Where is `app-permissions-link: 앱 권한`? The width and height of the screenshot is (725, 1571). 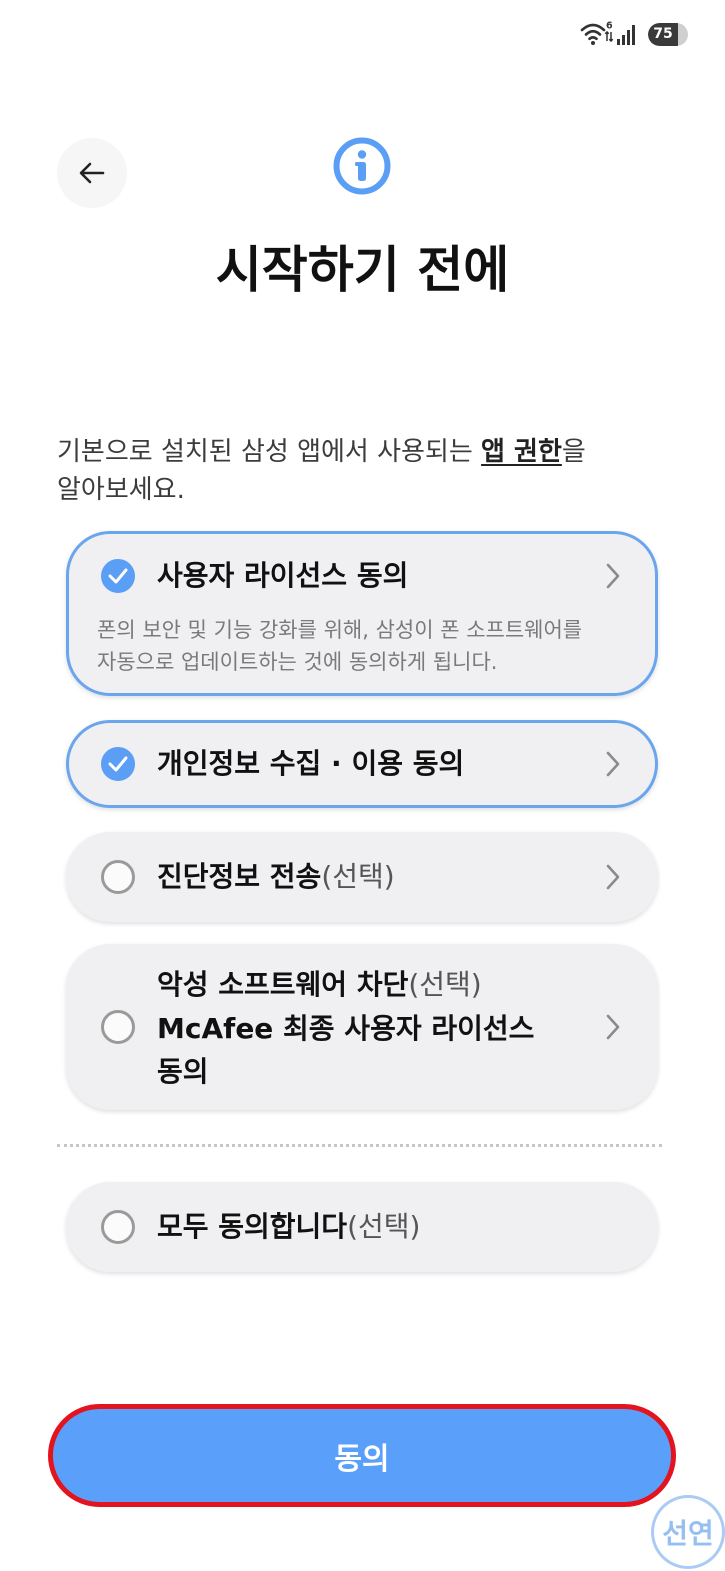 app-permissions-link: 앱 권한 is located at coordinates (521, 452).